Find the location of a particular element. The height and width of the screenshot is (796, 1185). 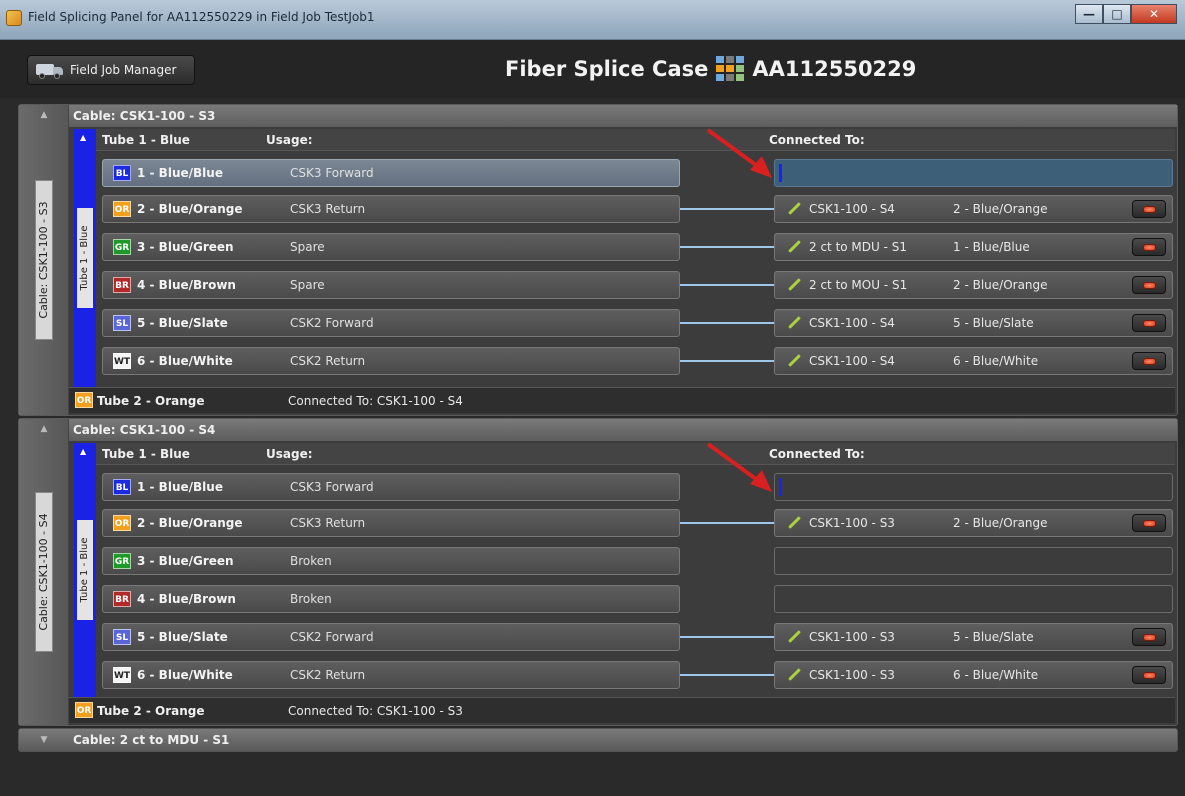

connection-box: CSK1-100 - S3 2 - Blue/Orange is located at coordinates (973, 523).